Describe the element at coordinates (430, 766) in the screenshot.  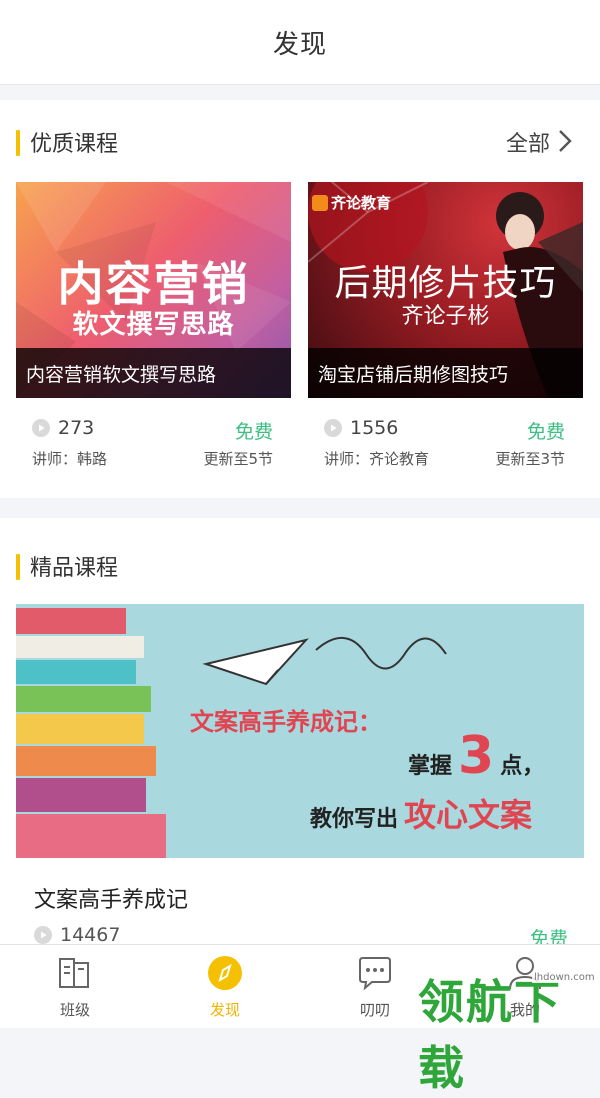
I see `banner-word: 掌握` at that location.